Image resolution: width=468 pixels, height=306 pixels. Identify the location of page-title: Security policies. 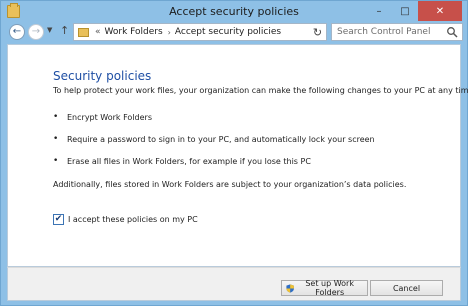
(102, 76).